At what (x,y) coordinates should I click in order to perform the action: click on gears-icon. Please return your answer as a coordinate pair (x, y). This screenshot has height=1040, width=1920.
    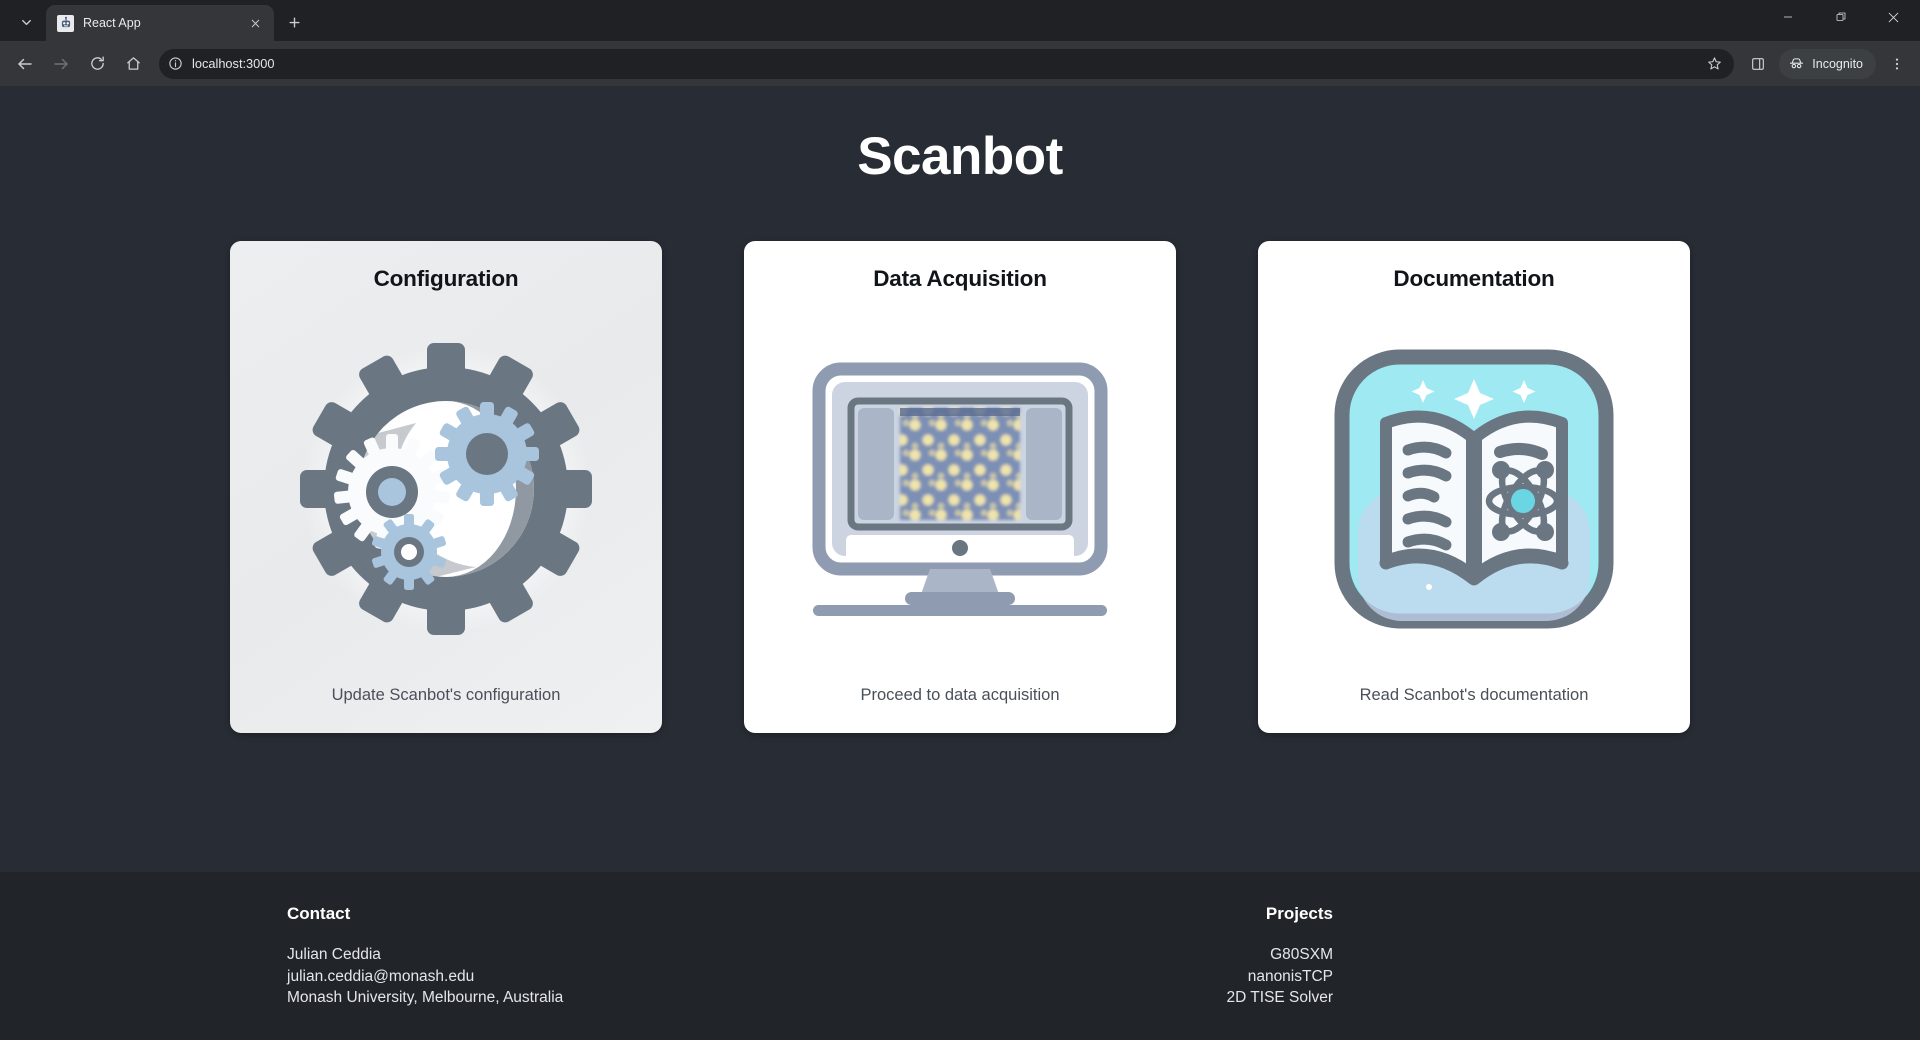
    Looking at the image, I should click on (446, 489).